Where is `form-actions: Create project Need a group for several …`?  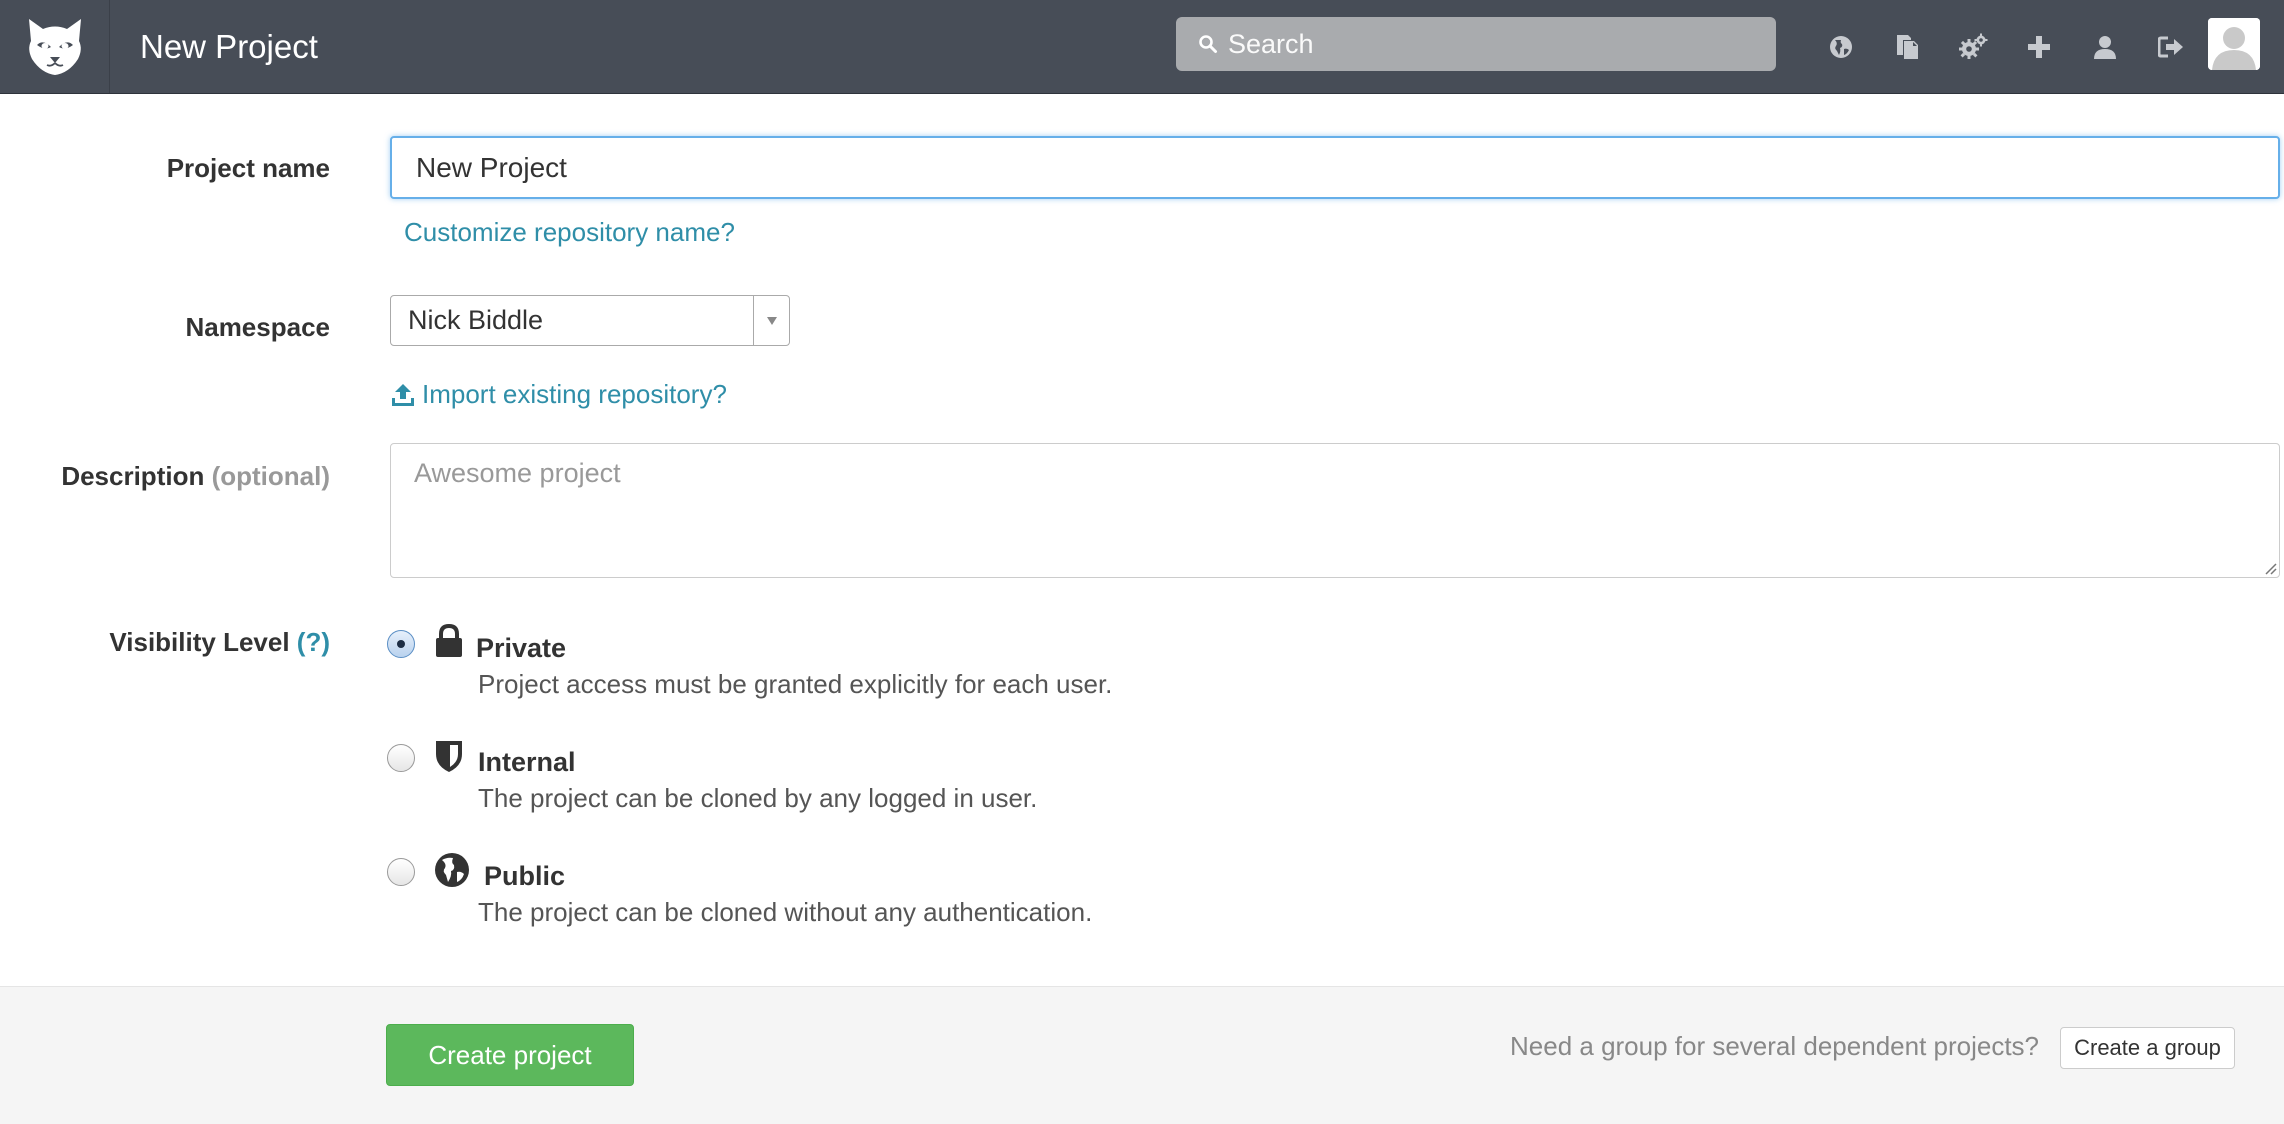
form-actions: Create project Need a group for several … is located at coordinates (1142, 1055).